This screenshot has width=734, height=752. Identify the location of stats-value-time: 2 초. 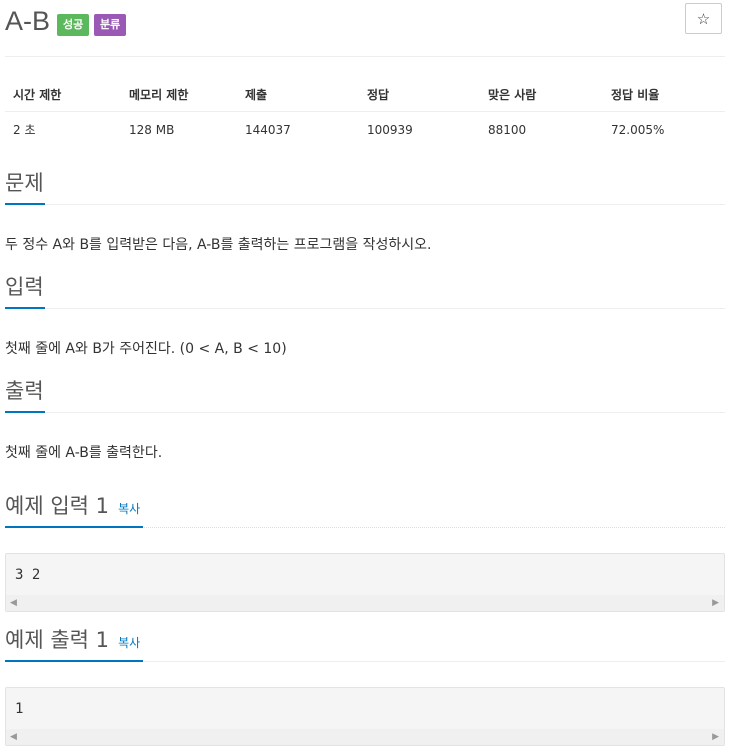
(24, 130).